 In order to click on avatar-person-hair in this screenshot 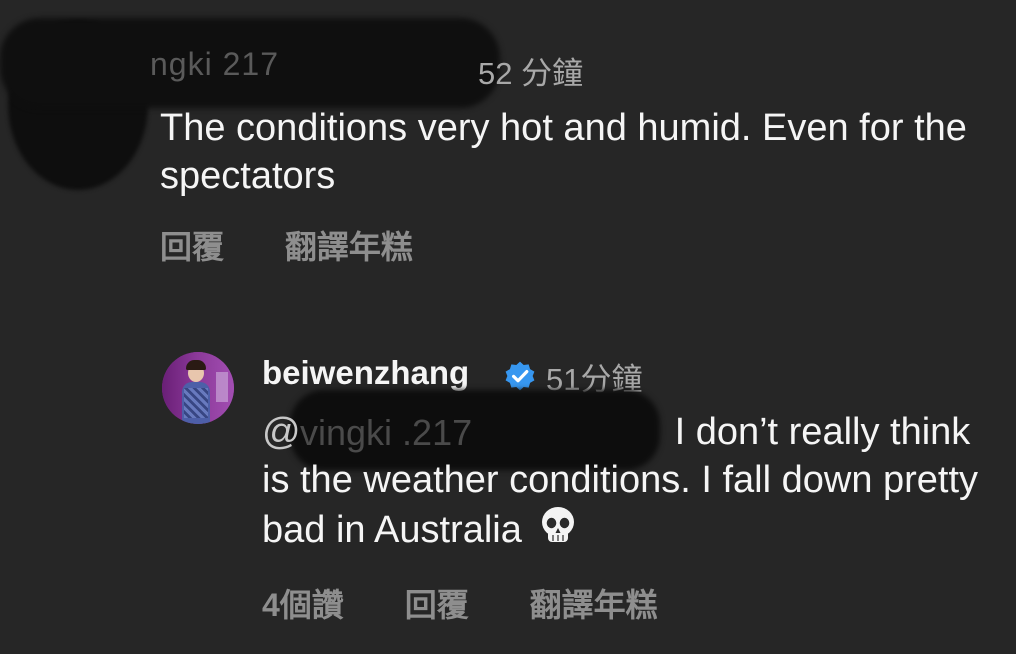, I will do `click(196, 365)`.